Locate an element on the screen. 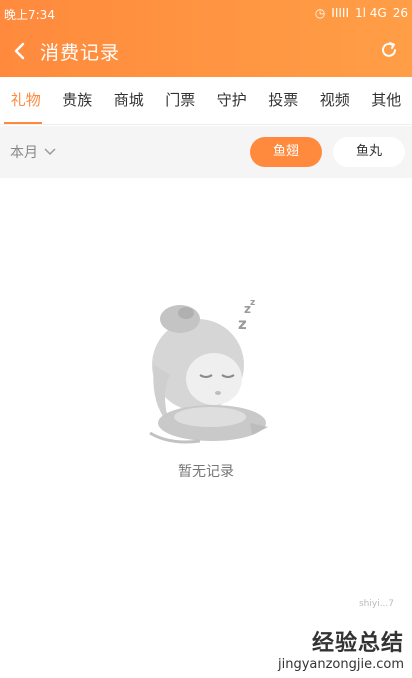 This screenshot has width=412, height=678. network-label: 1l 4G is located at coordinates (371, 13).